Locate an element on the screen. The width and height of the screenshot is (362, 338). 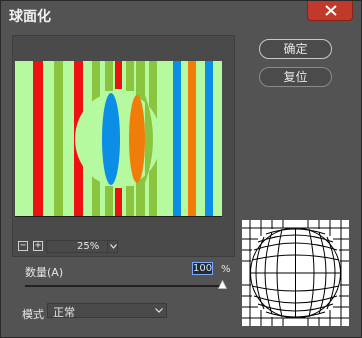
spherize-grid-thumbnail is located at coordinates (295, 273).